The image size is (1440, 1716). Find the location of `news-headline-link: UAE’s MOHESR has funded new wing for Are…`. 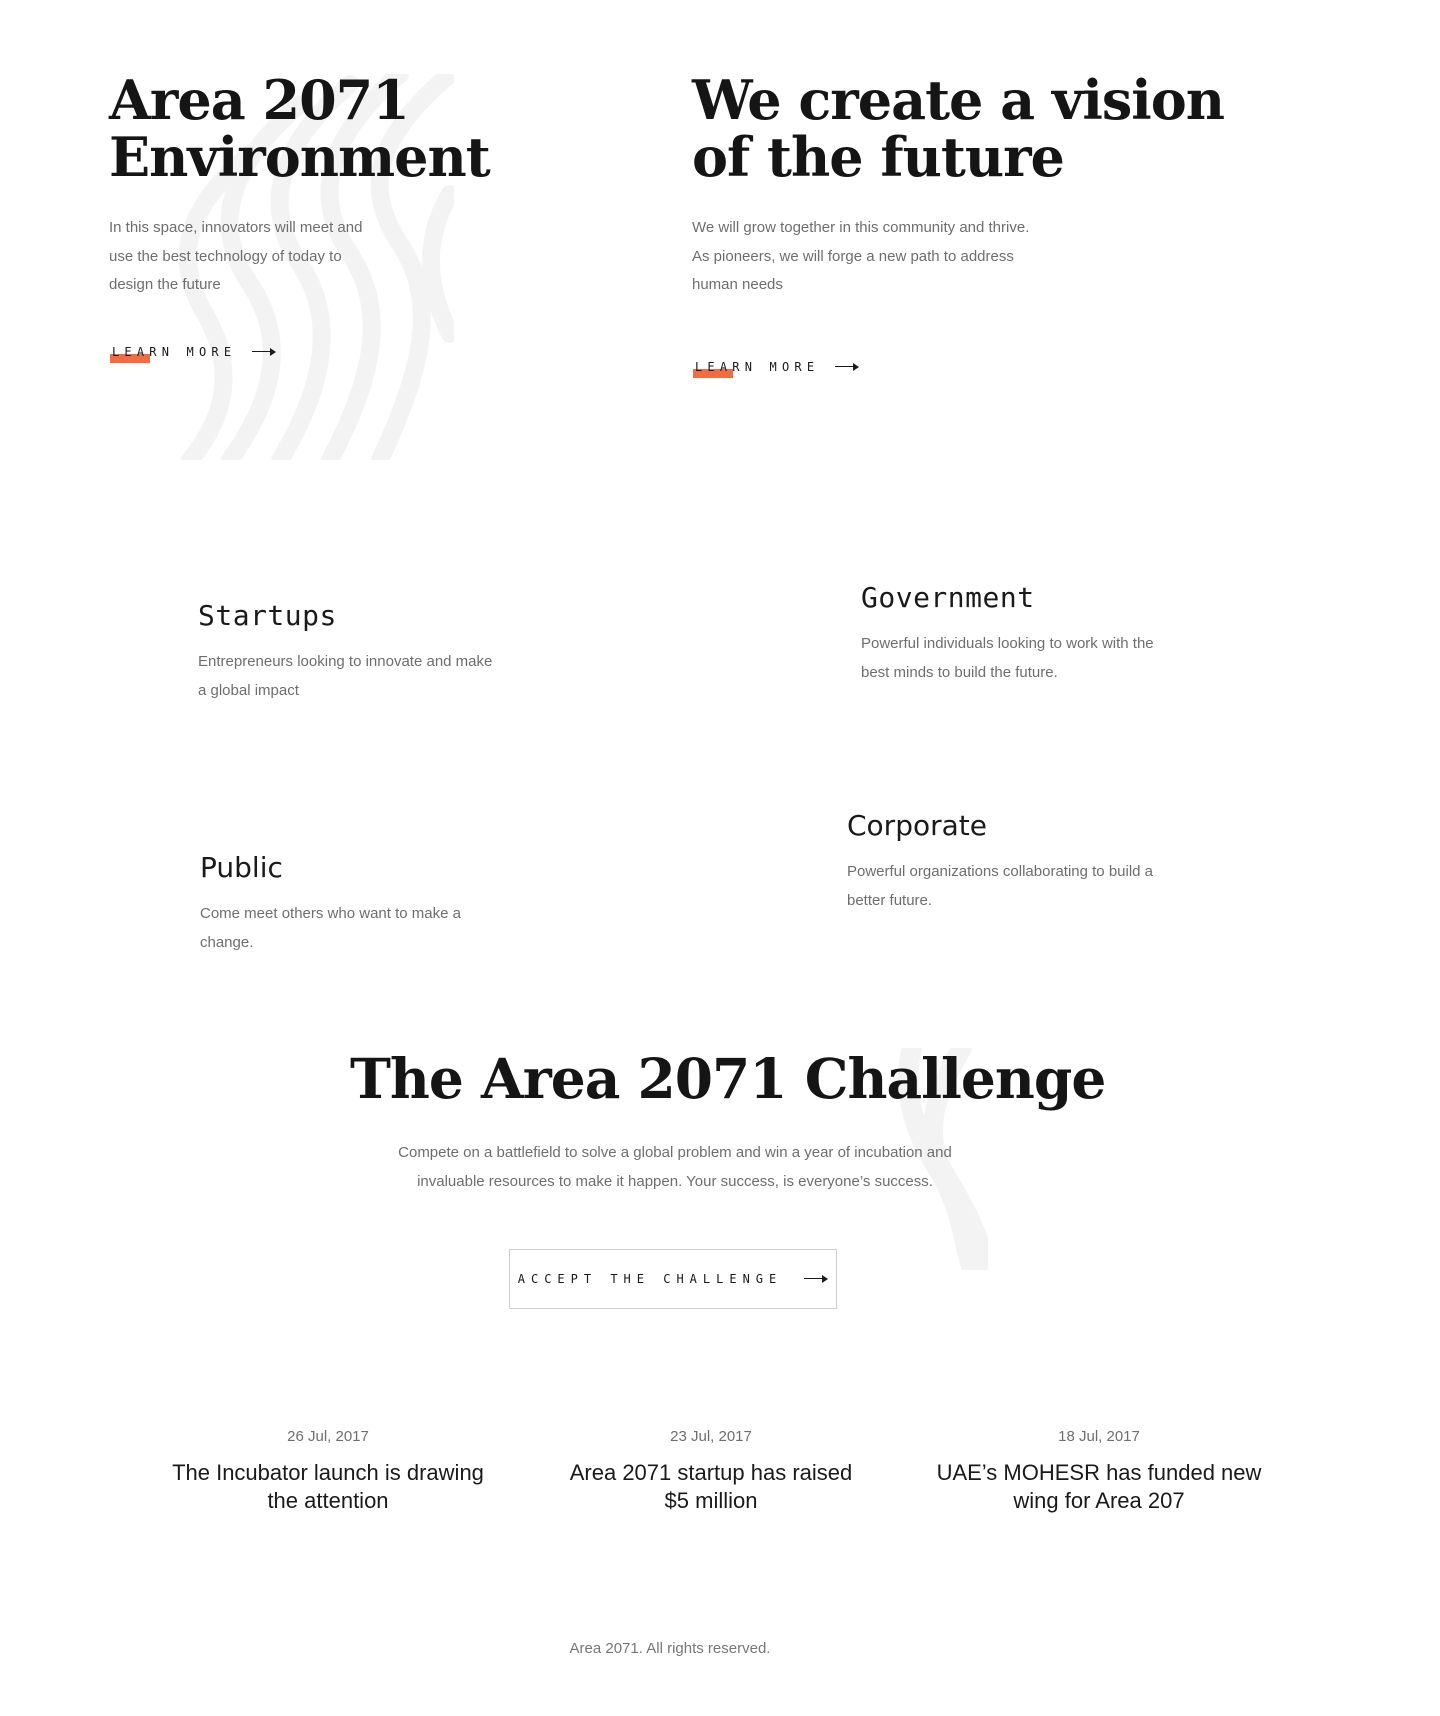

news-headline-link: UAE’s MOHESR has funded new wing for Are… is located at coordinates (1099, 1487).